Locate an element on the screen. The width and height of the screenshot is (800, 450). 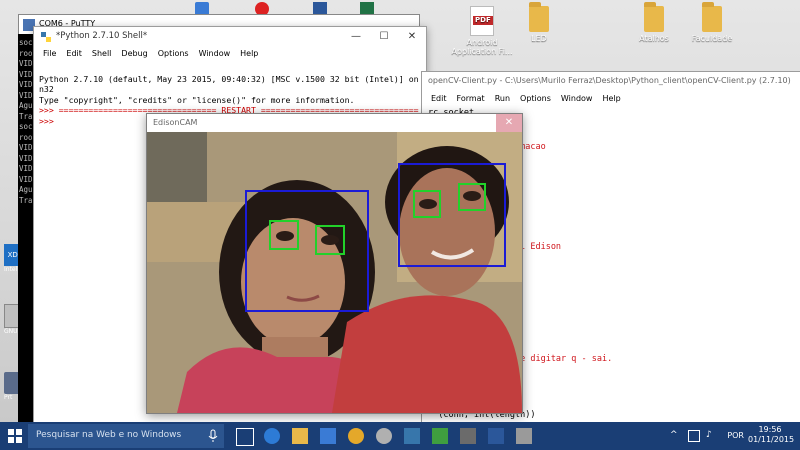
windows-start-icon is located at coordinates (15, 436).